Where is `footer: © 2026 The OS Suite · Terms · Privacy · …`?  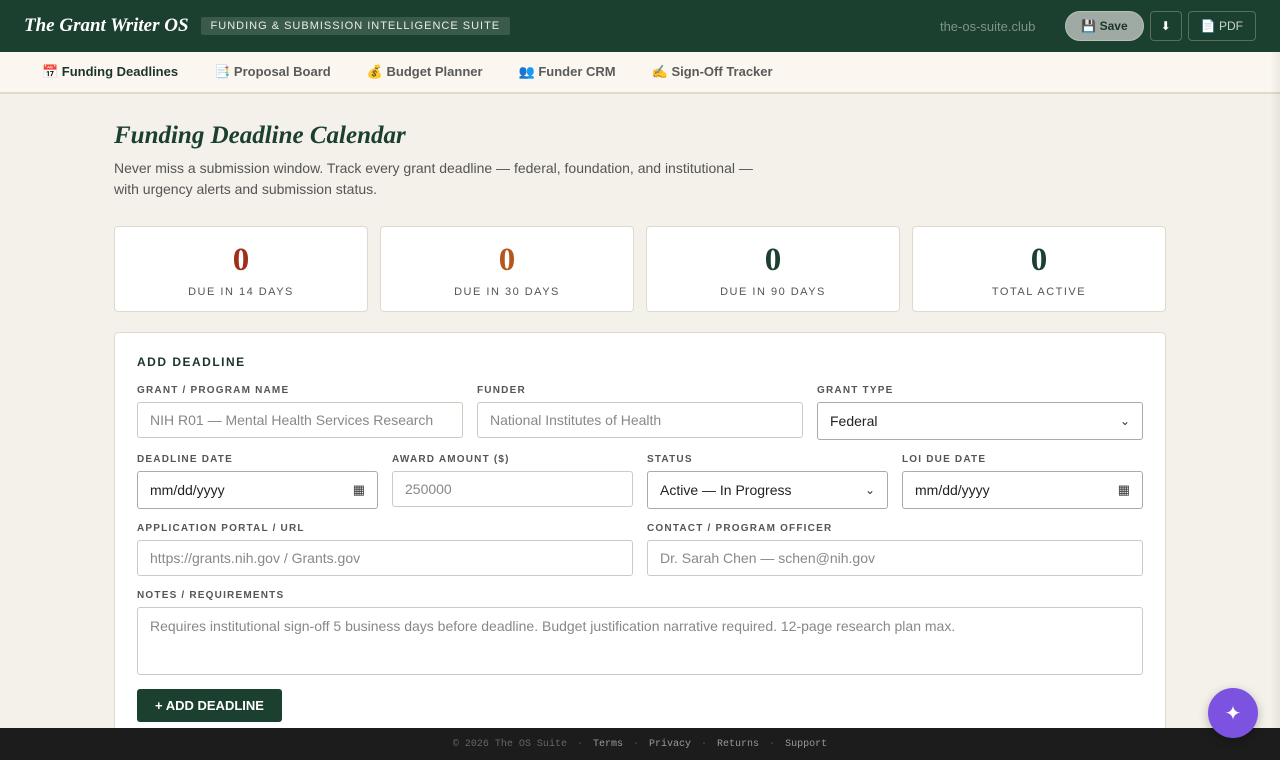
footer: © 2026 The OS Suite · Terms · Privacy · … is located at coordinates (640, 744).